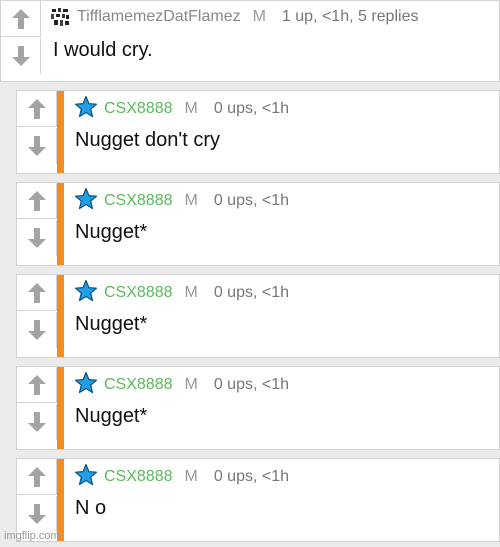 The width and height of the screenshot is (500, 547). I want to click on comment-text: N o, so click(91, 508).